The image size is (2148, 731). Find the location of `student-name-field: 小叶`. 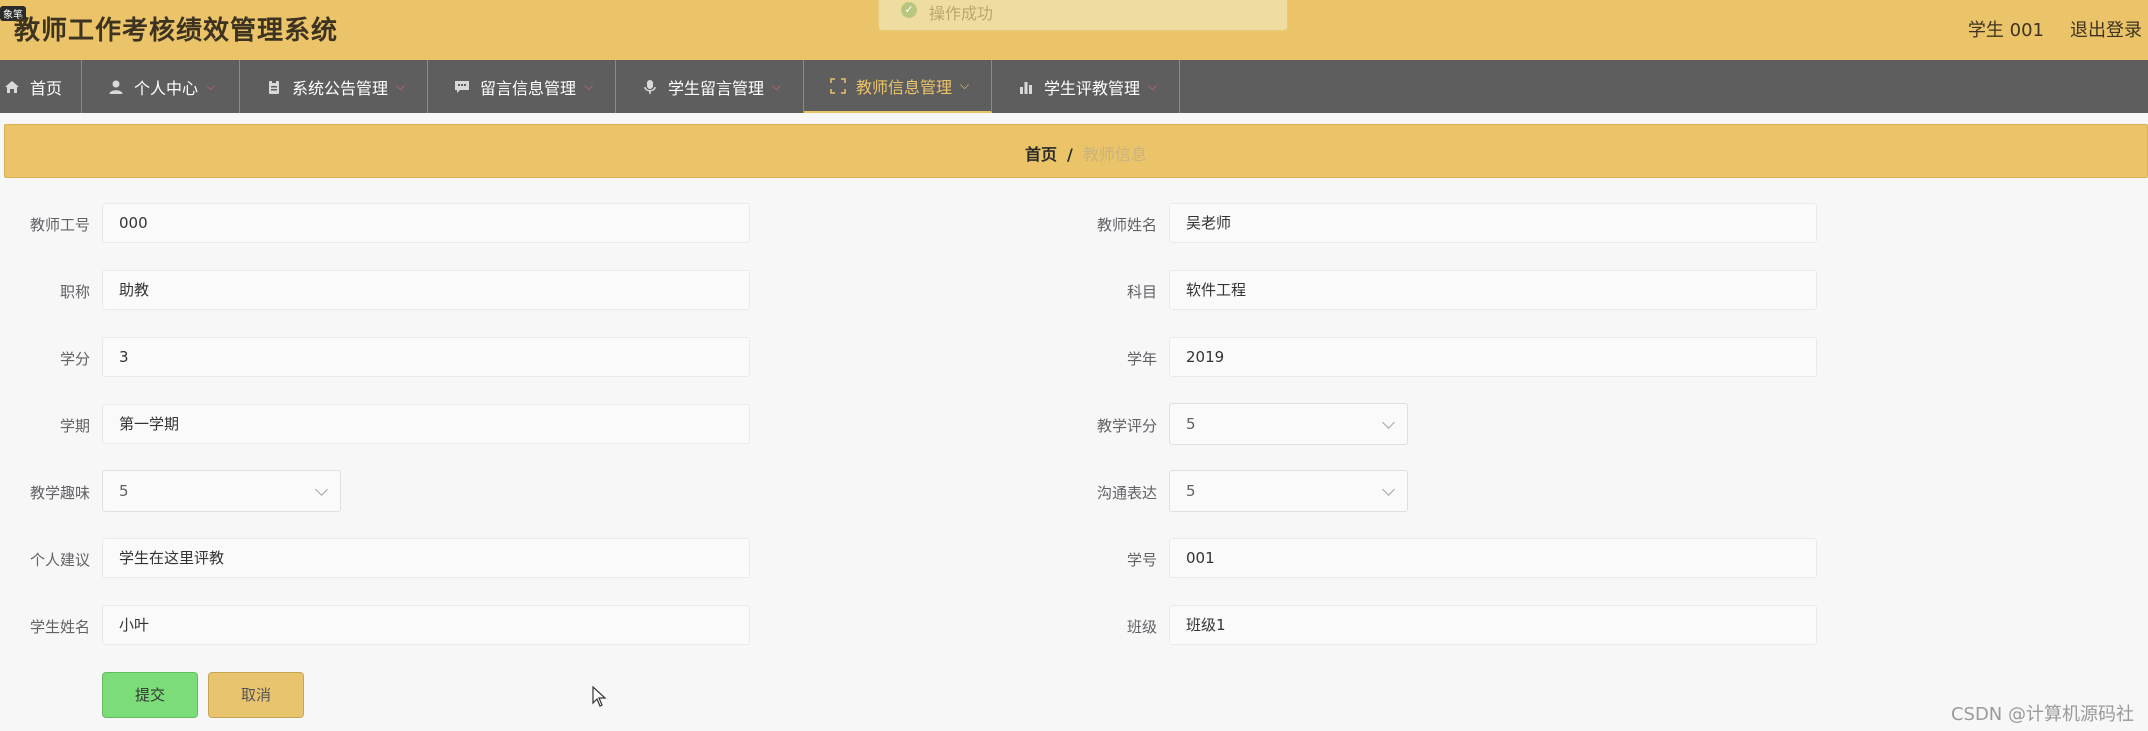

student-name-field: 小叶 is located at coordinates (426, 625).